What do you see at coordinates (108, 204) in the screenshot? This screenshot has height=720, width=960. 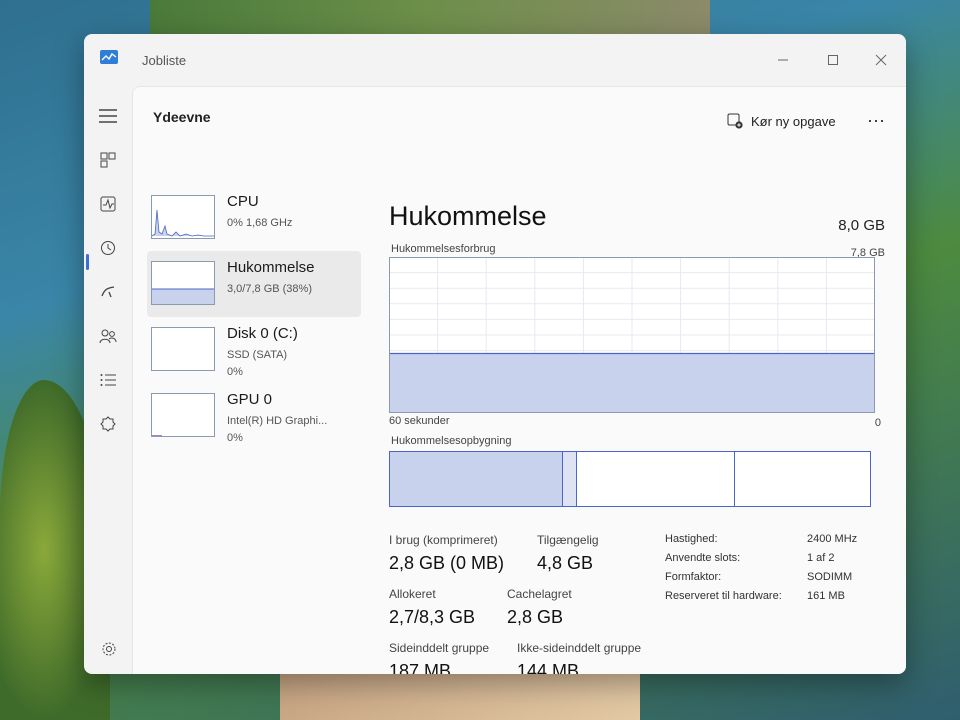 I see `performance-icon` at bounding box center [108, 204].